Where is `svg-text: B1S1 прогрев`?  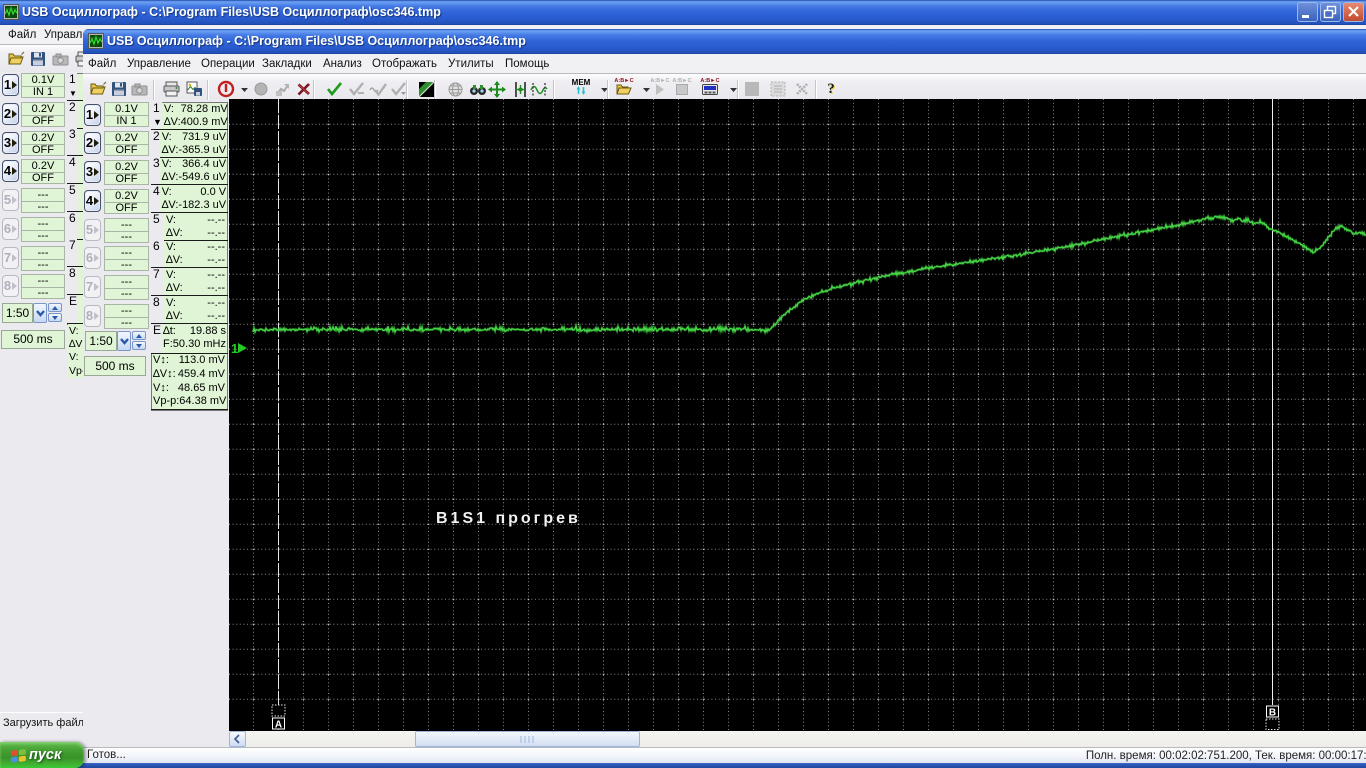
svg-text: B1S1 прогрев is located at coordinates (508, 518).